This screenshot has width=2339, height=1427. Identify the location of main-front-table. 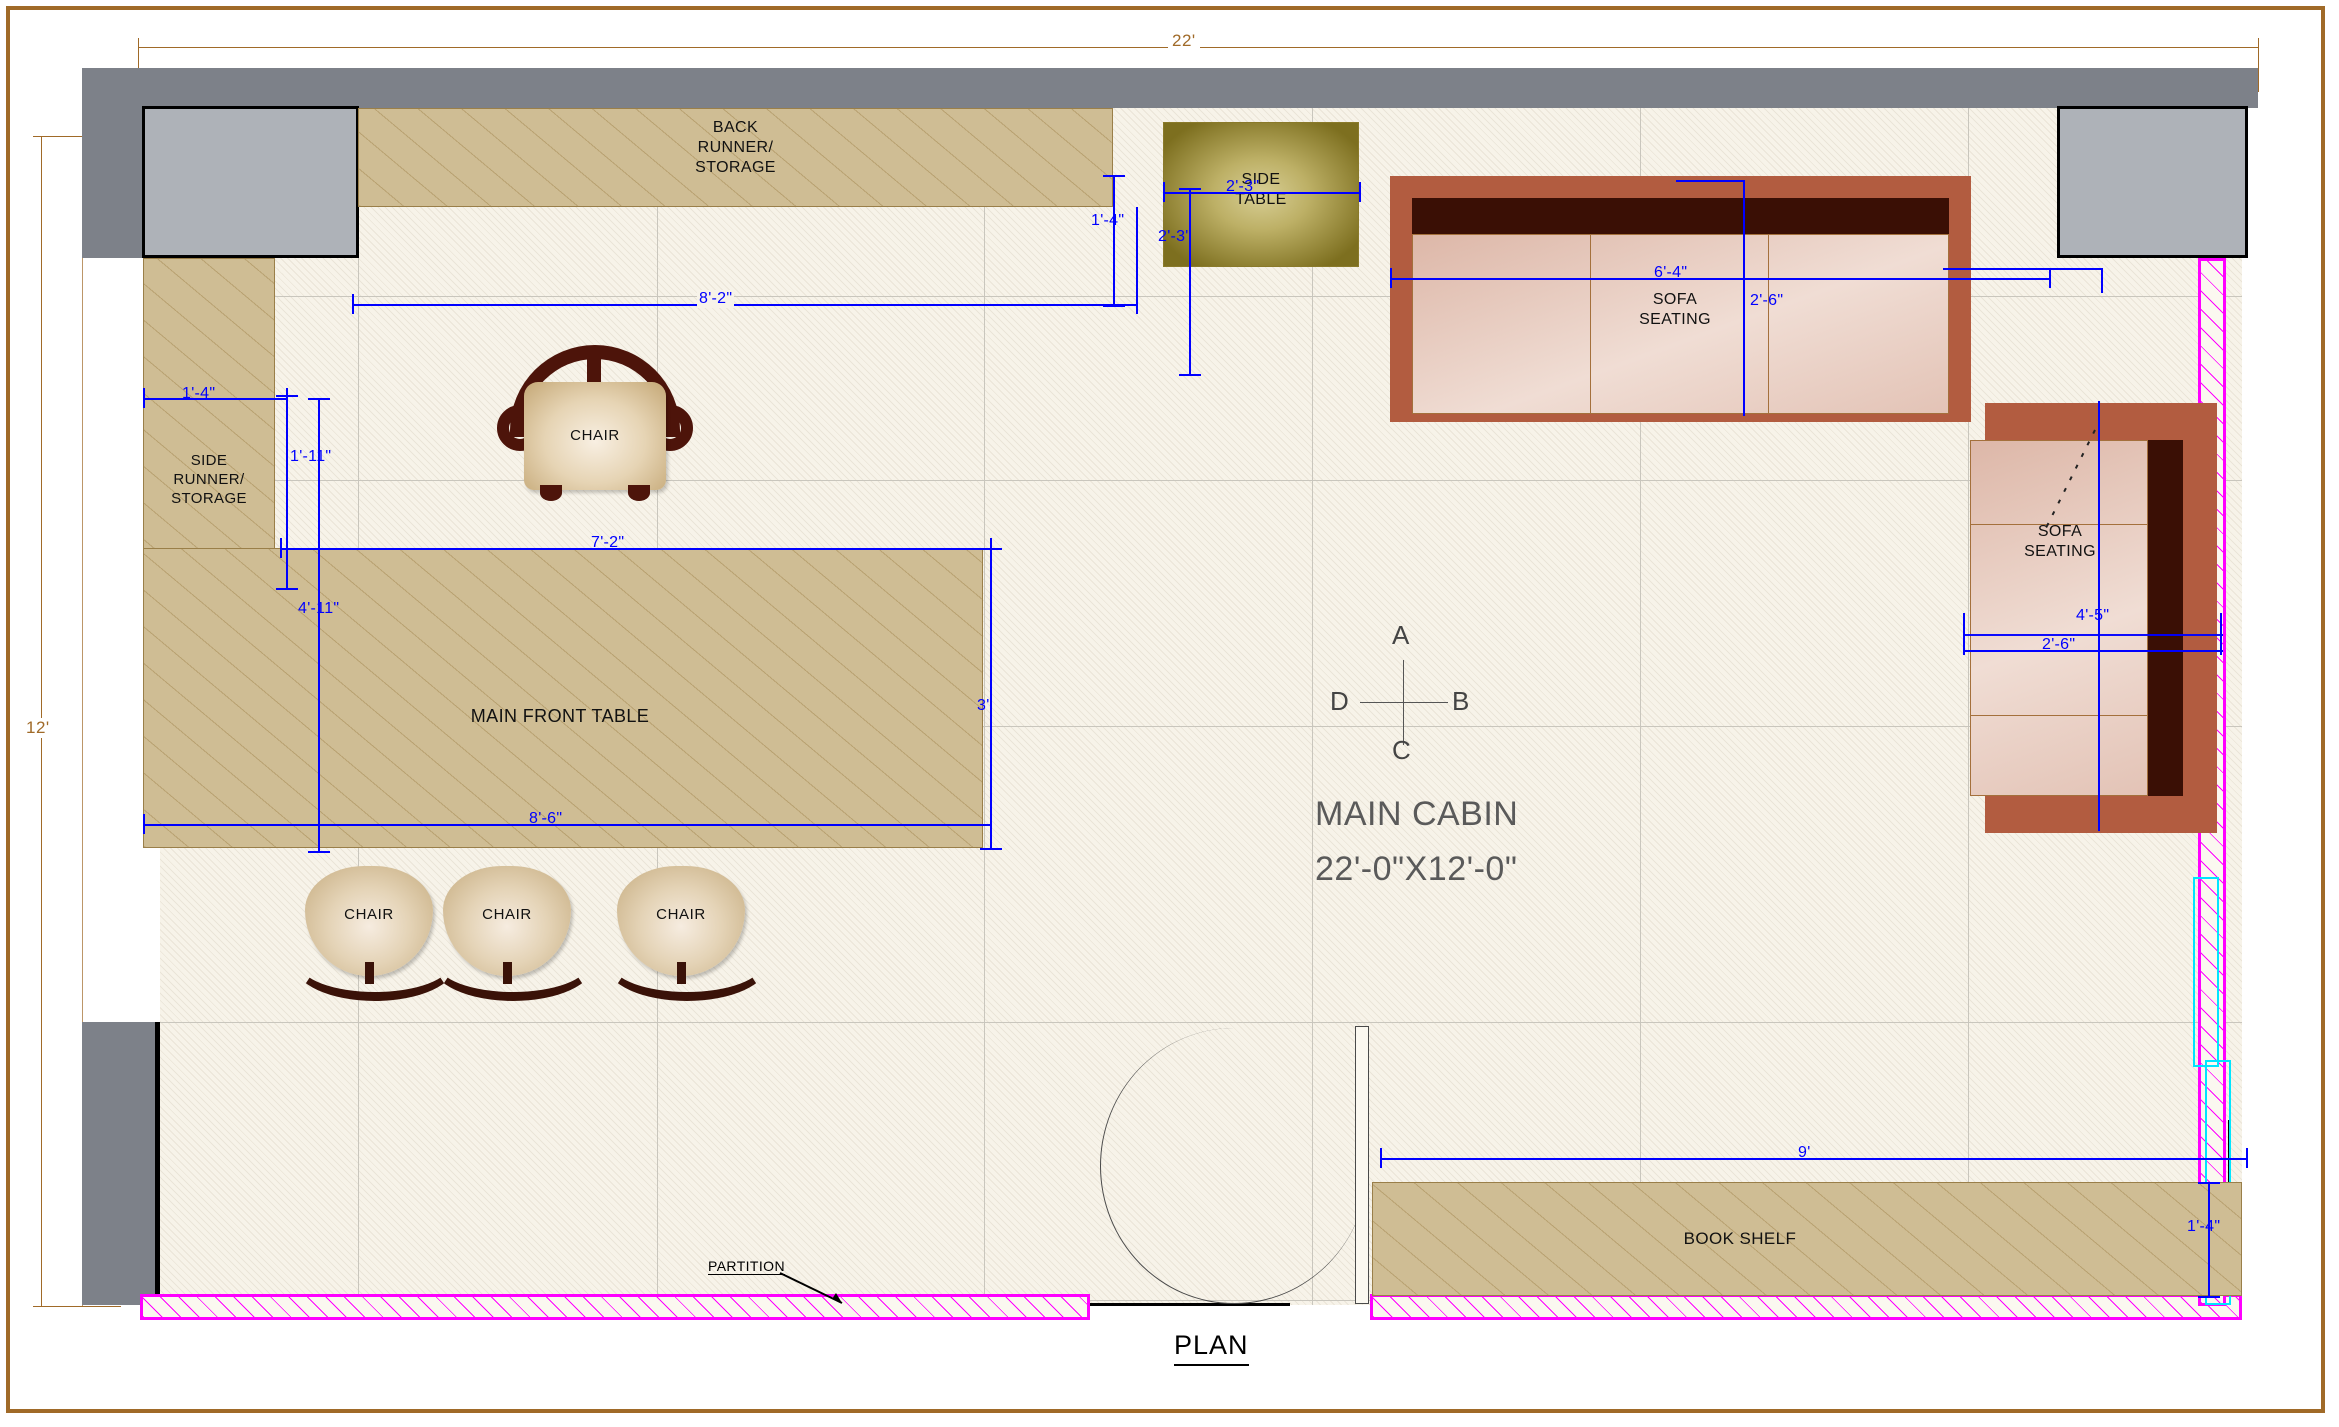
(563, 698).